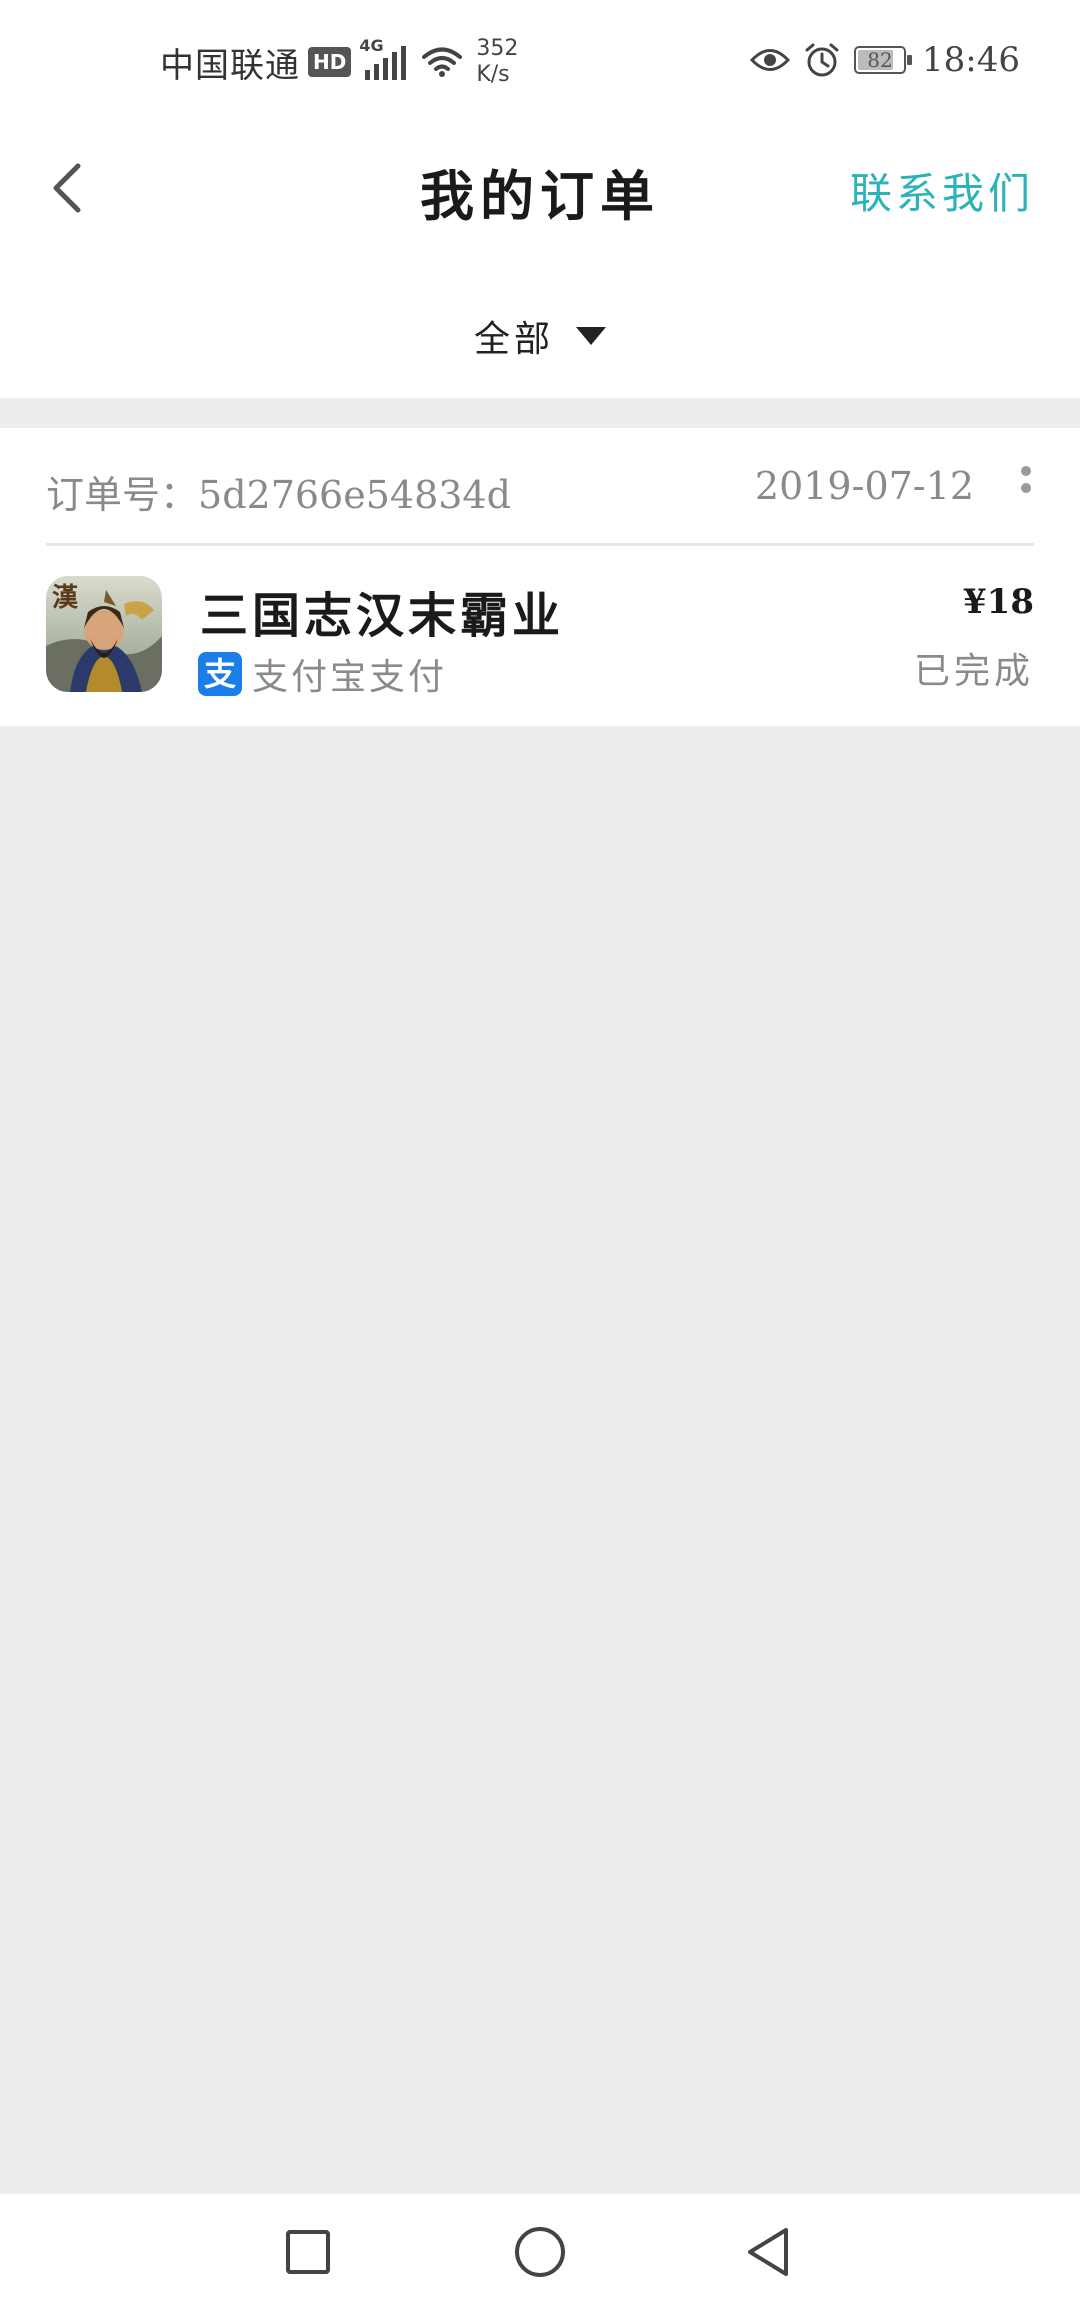 Image resolution: width=1080 pixels, height=2310 pixels. I want to click on clock: 18:46, so click(971, 60).